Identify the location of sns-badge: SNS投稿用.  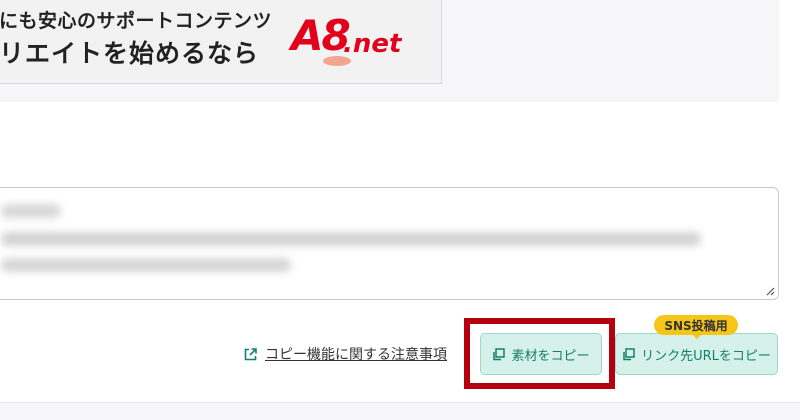
(696, 325).